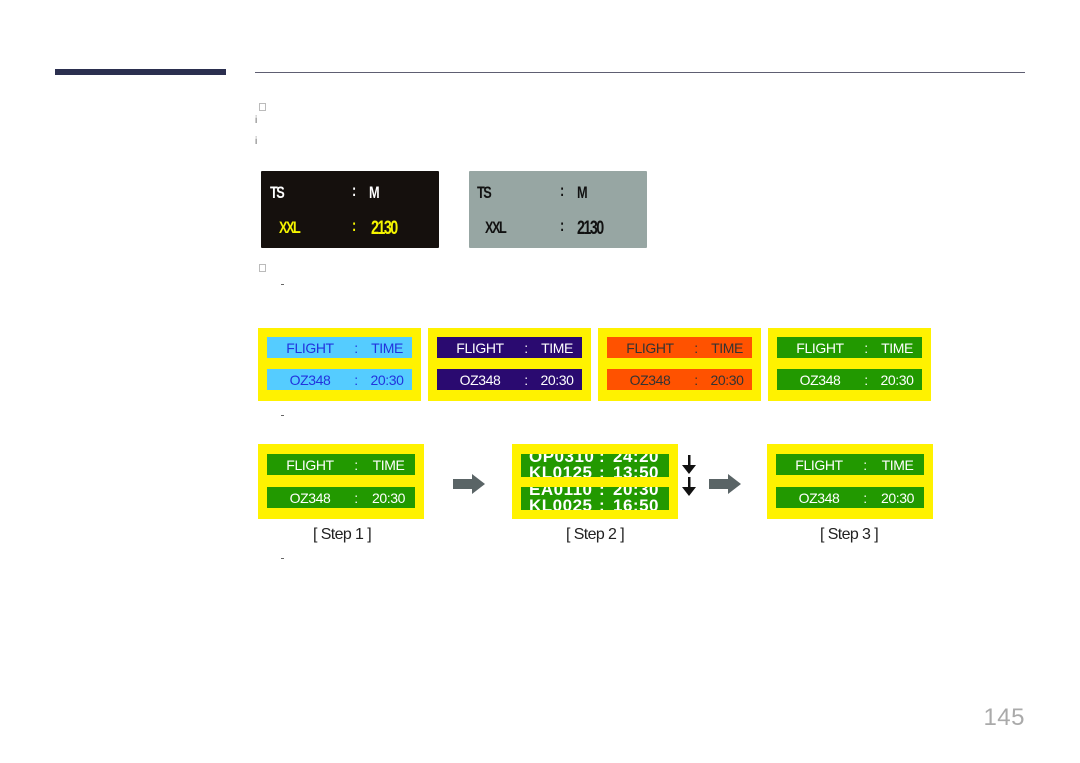  What do you see at coordinates (256, 120) in the screenshot?
I see `info-bullet-1: i` at bounding box center [256, 120].